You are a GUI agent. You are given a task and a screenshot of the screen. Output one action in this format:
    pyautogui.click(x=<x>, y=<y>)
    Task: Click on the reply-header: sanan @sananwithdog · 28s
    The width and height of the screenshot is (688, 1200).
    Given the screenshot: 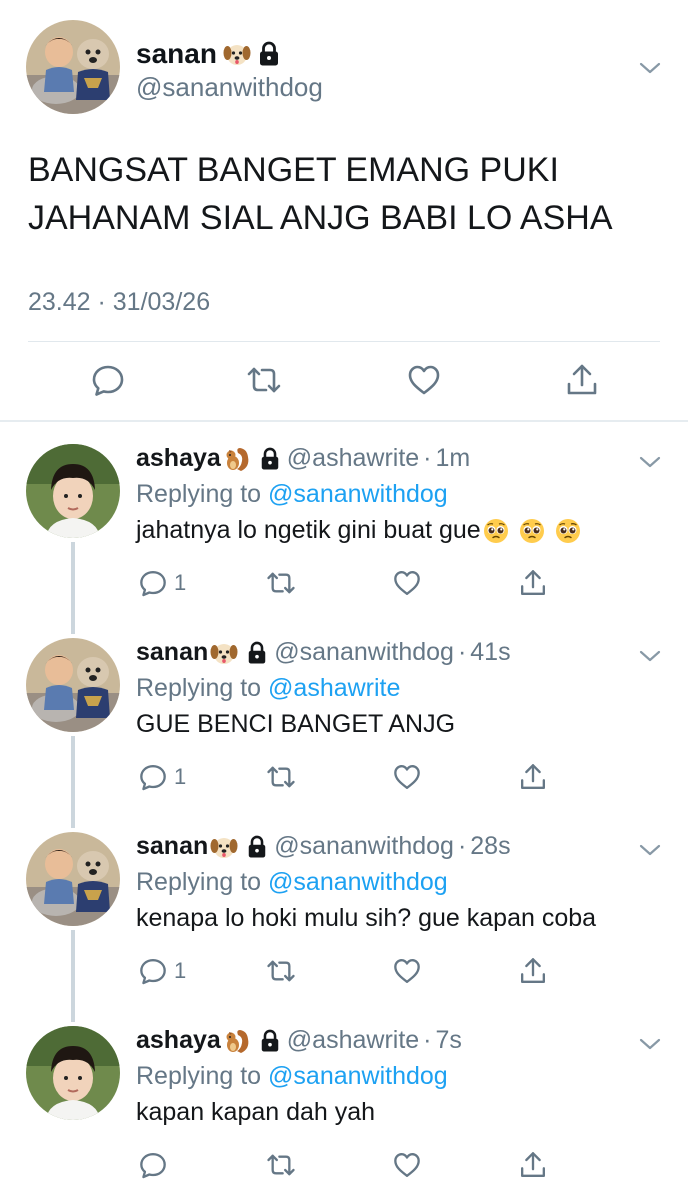 What is the action you would take?
    pyautogui.click(x=323, y=846)
    